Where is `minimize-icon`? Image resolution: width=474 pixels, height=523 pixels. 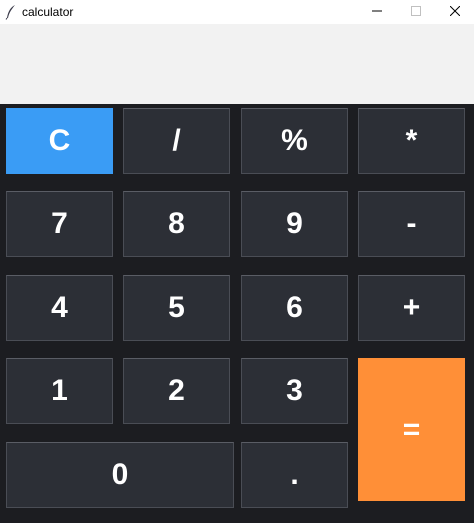
minimize-icon is located at coordinates (377, 12).